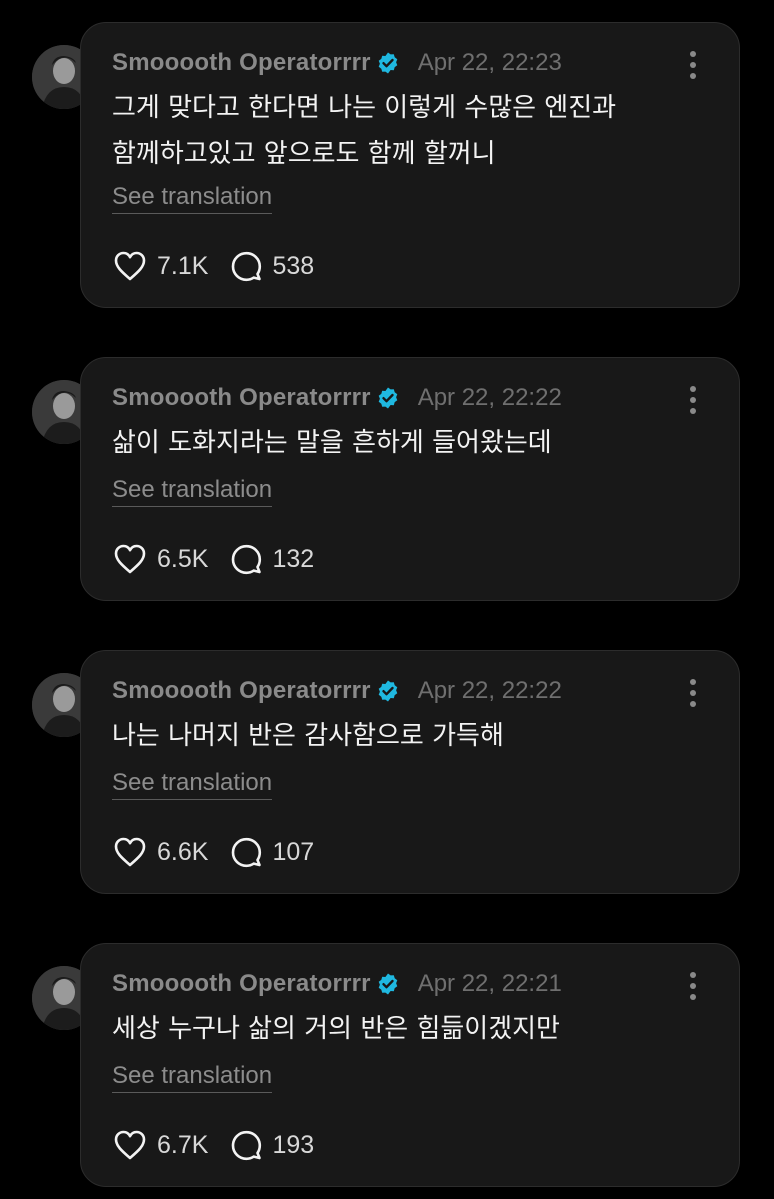 The height and width of the screenshot is (1199, 774). I want to click on reply-button: 538, so click(272, 266).